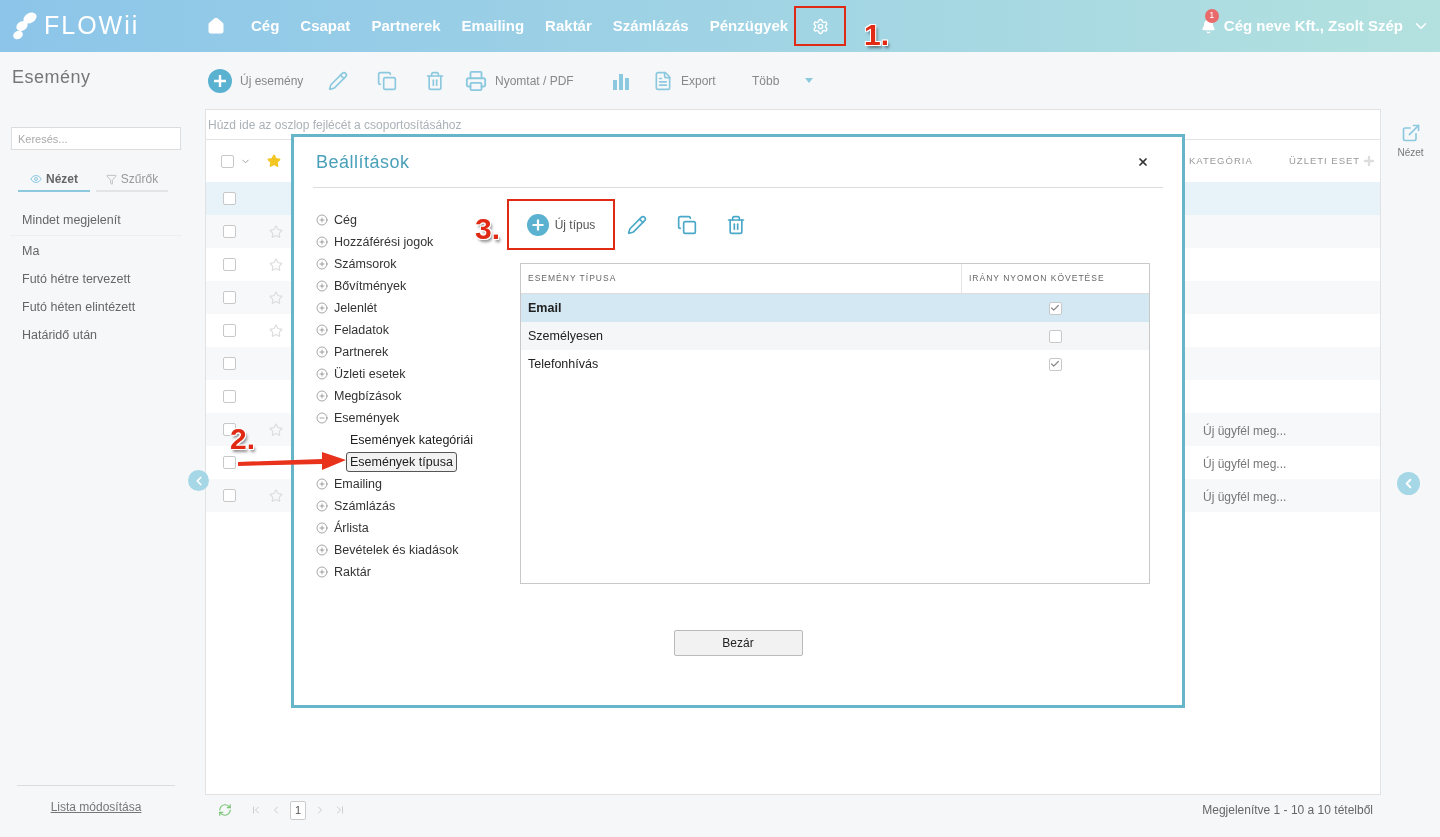  Describe the element at coordinates (96, 307) in the screenshot. I see `view-list-item: Futó héten elintézett` at that location.